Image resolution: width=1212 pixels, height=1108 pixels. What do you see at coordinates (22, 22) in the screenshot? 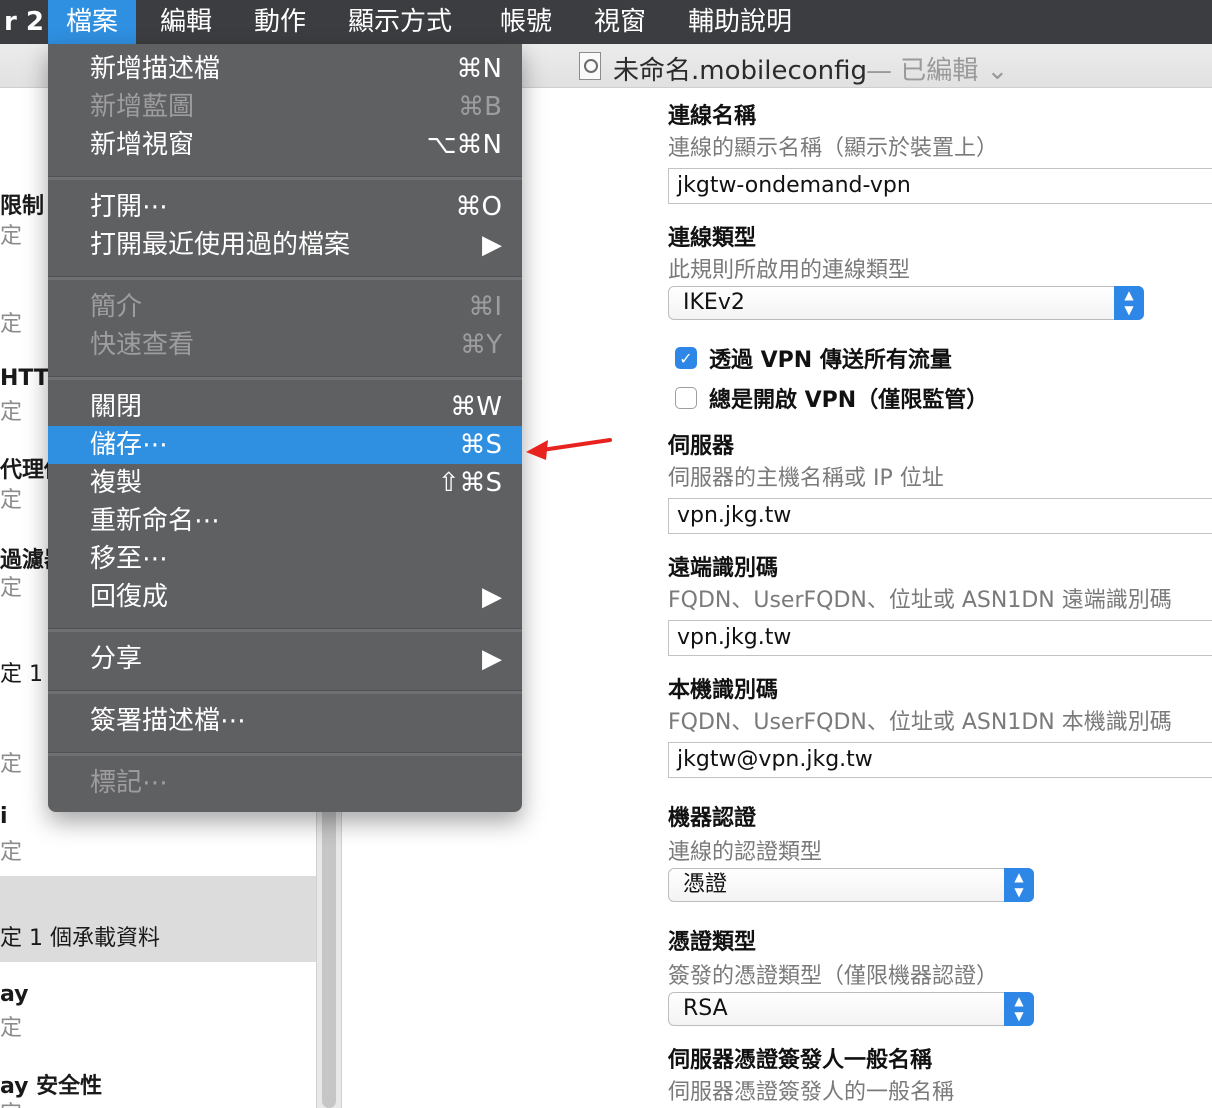
I see `app-menu-fragment: r 2` at bounding box center [22, 22].